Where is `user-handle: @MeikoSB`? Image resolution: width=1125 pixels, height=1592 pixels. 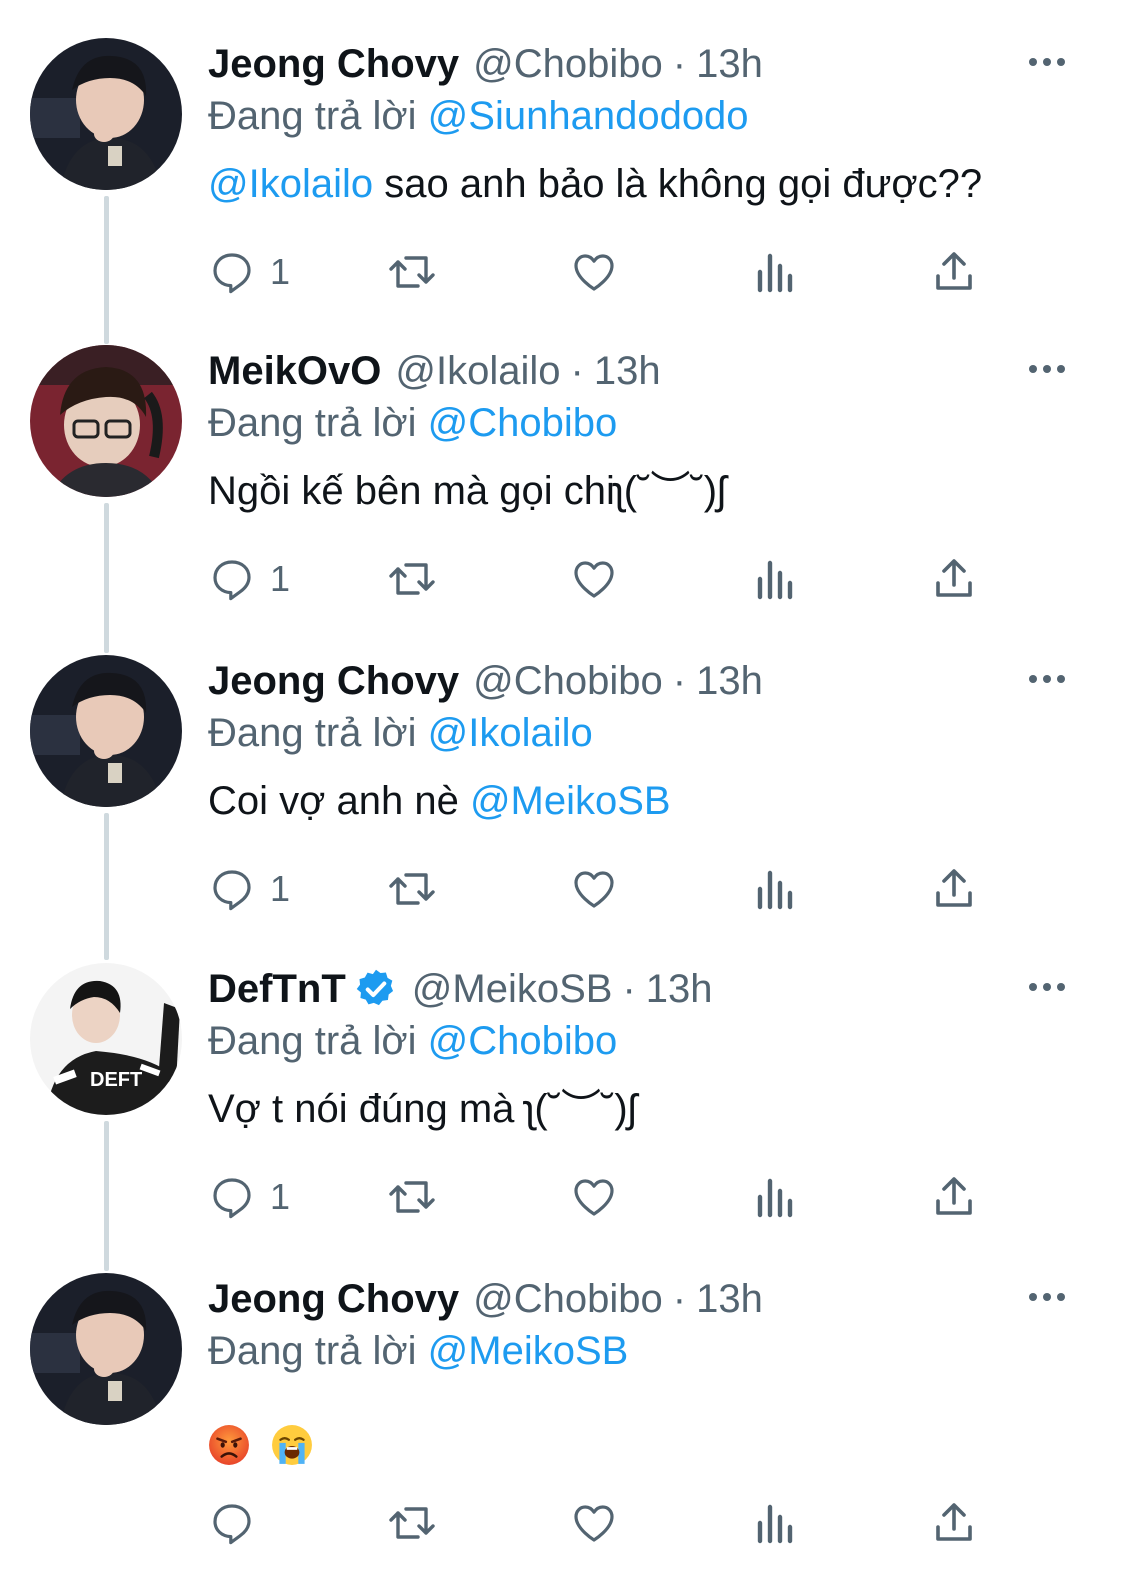 user-handle: @MeikoSB is located at coordinates (512, 989).